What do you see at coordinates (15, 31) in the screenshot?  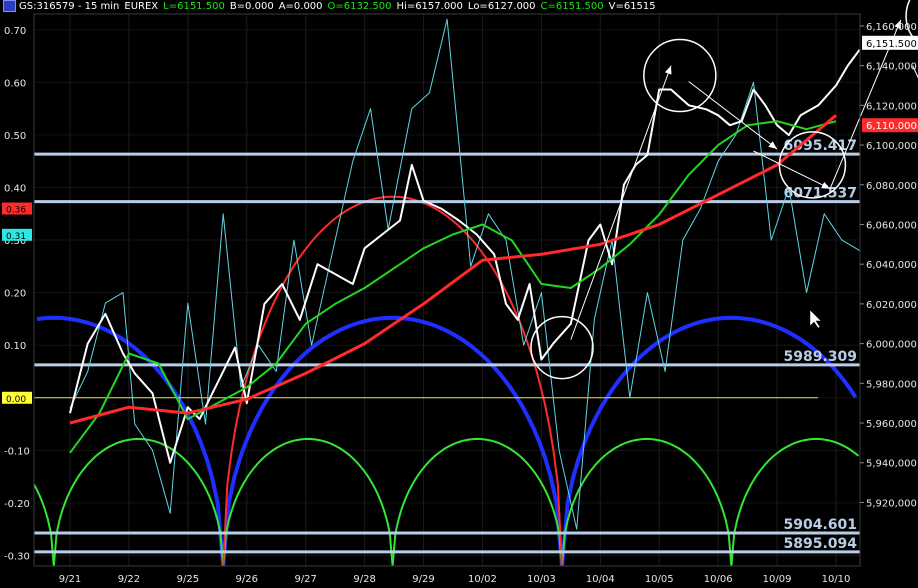 I see `left-tick-label: 0.70` at bounding box center [15, 31].